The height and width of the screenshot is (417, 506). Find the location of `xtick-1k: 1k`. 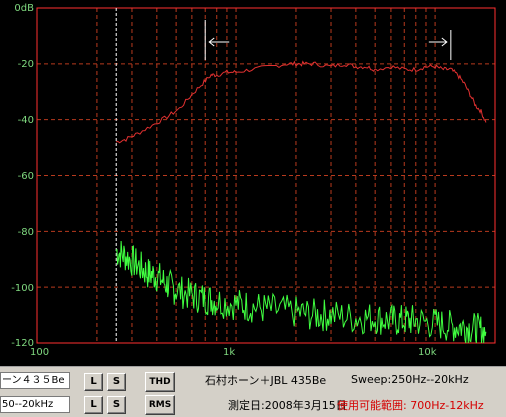

xtick-1k: 1k is located at coordinates (229, 352).